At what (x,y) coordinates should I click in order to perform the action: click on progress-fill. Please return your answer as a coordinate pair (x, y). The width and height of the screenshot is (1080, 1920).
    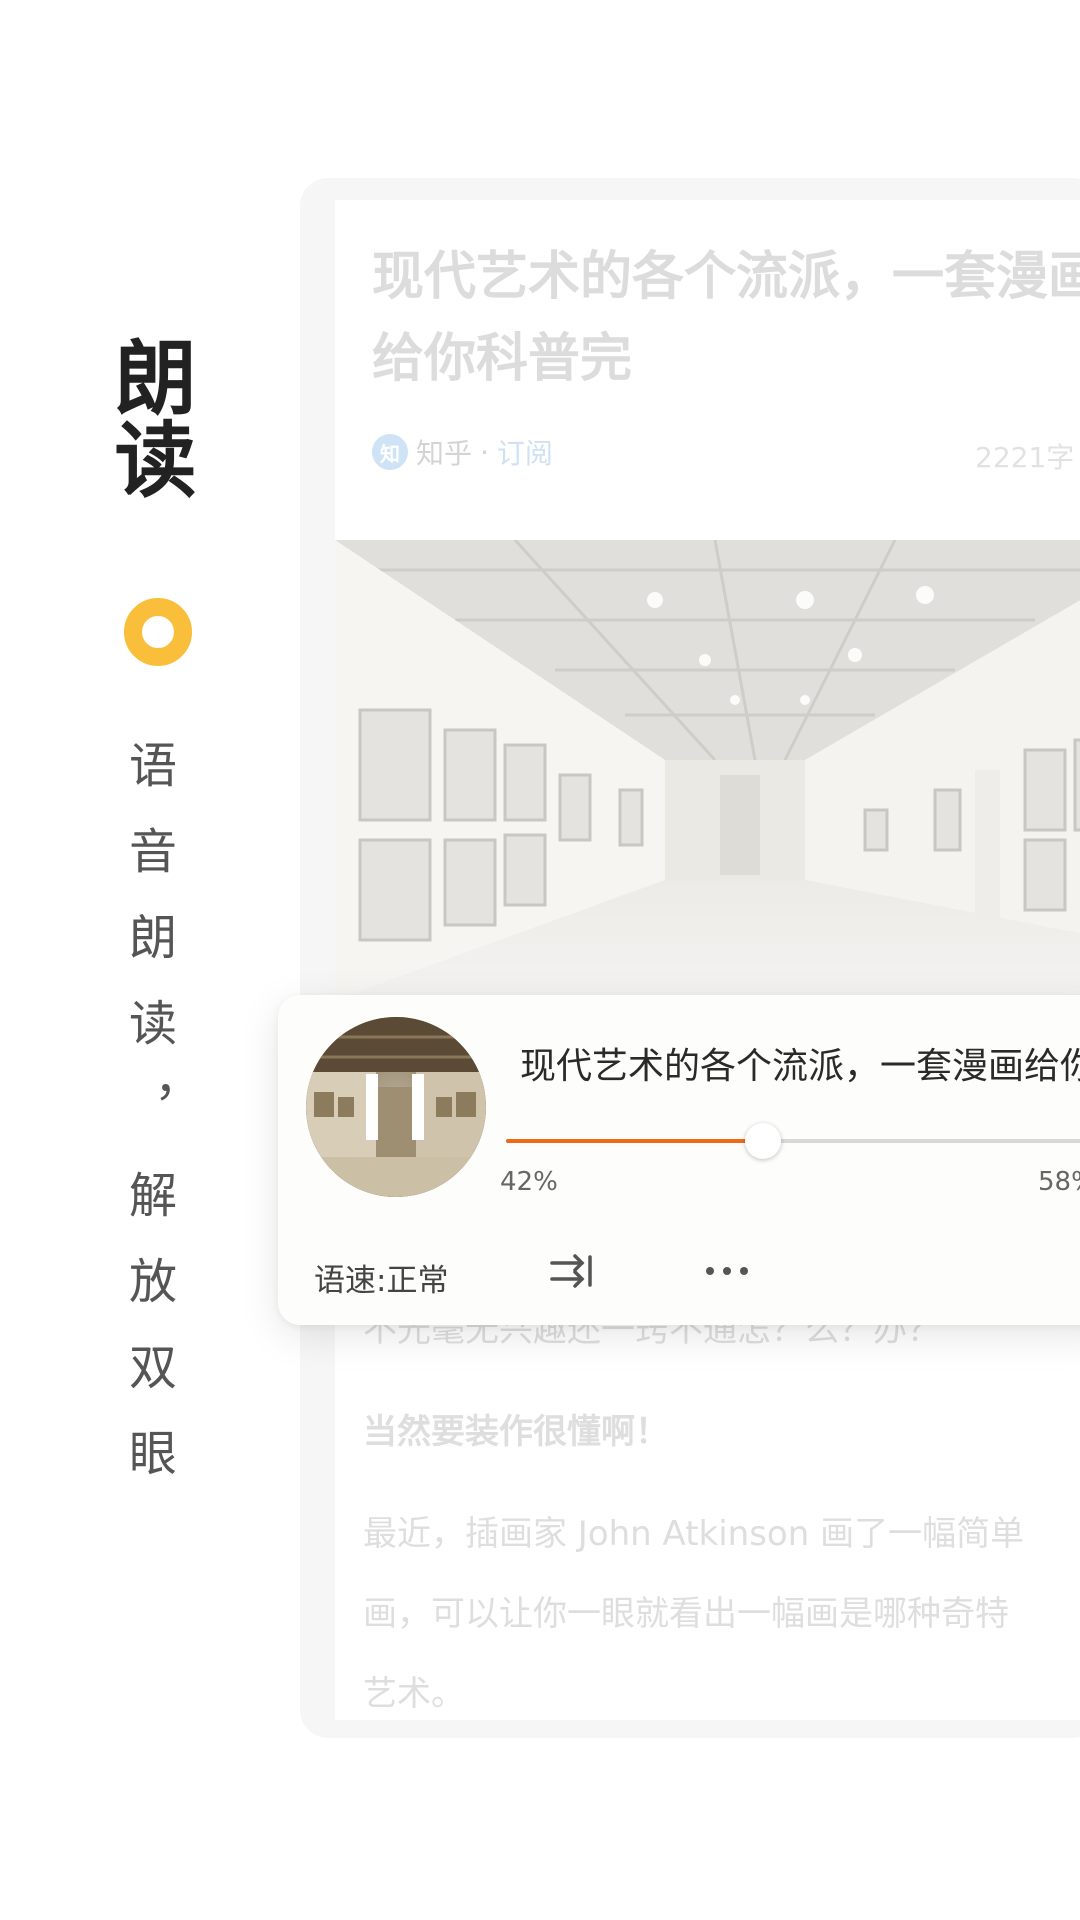
    Looking at the image, I should click on (635, 1141).